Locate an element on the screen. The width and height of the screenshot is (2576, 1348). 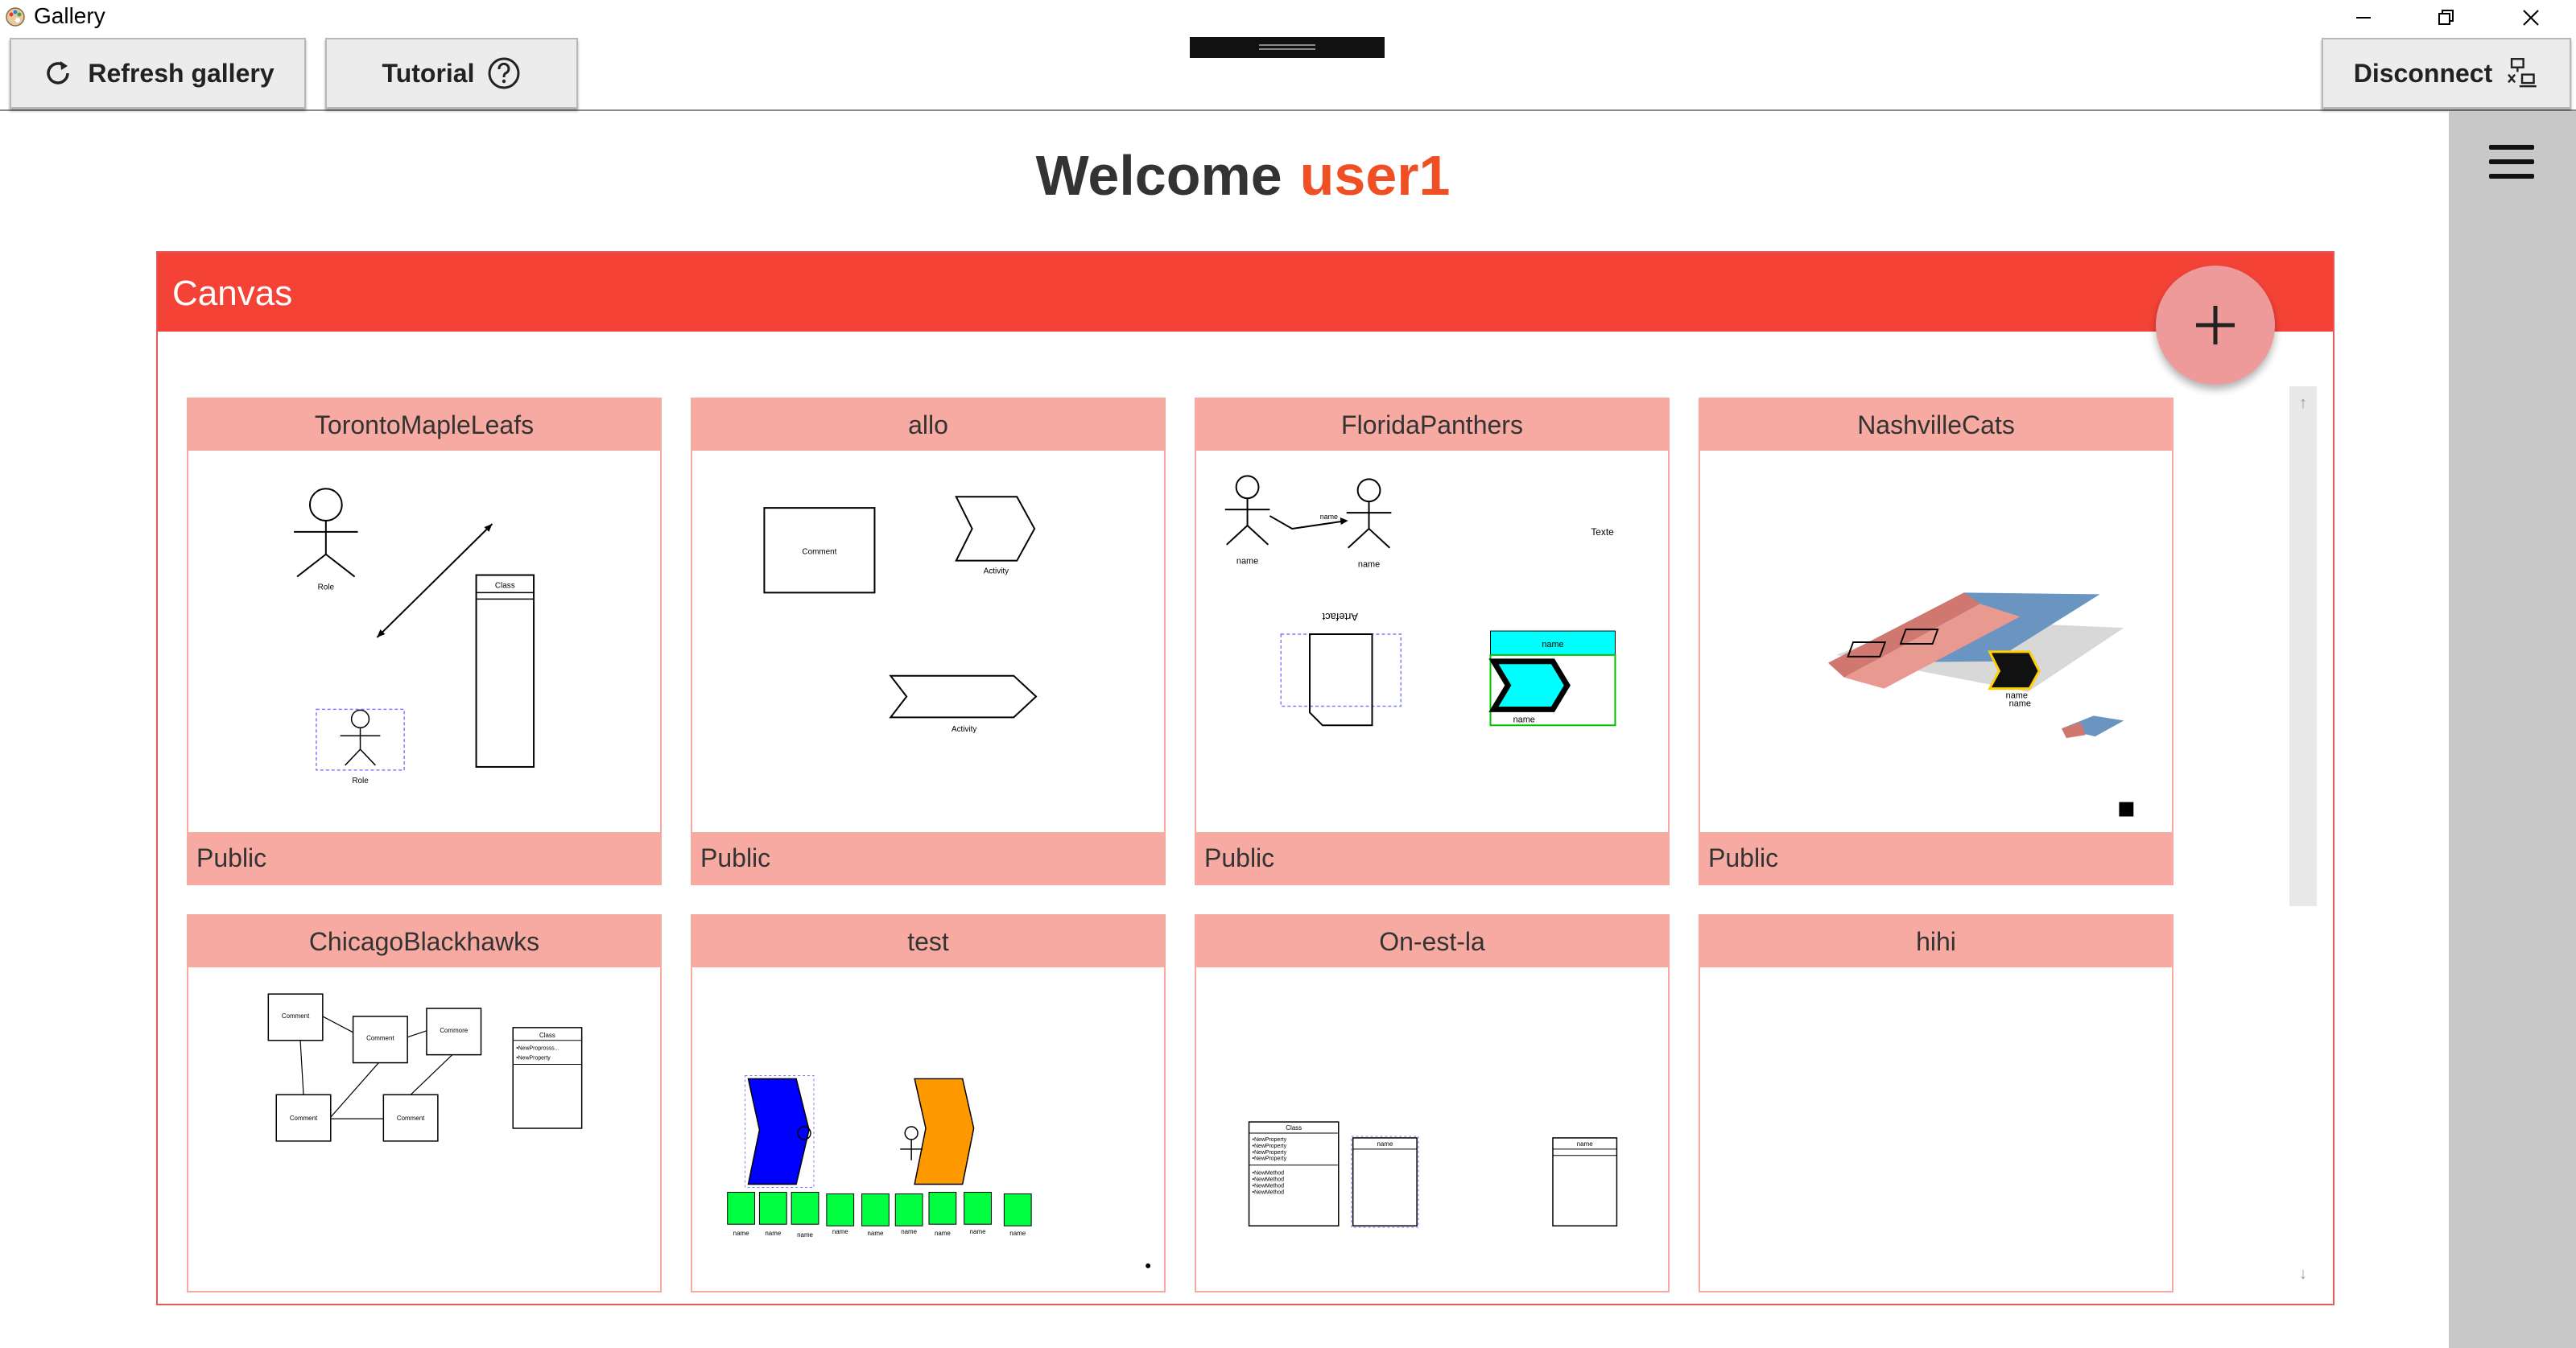
minimize-icon is located at coordinates (2363, 18).